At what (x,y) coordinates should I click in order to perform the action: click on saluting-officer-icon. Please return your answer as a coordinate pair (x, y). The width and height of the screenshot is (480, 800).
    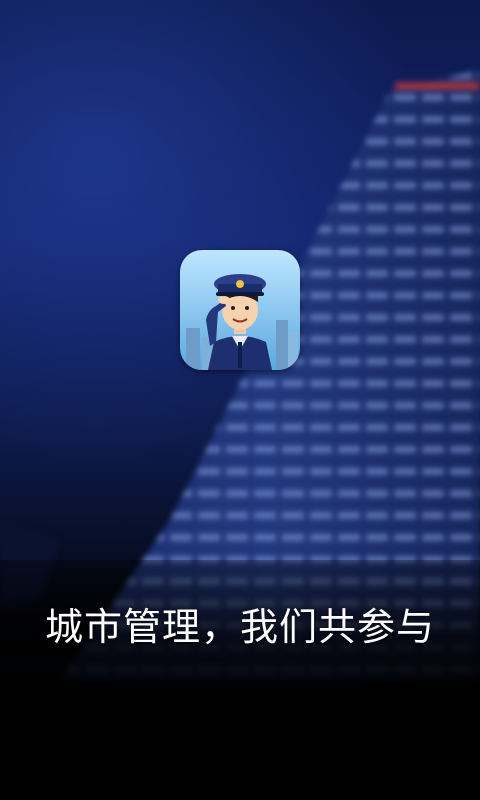
    Looking at the image, I should click on (240, 310).